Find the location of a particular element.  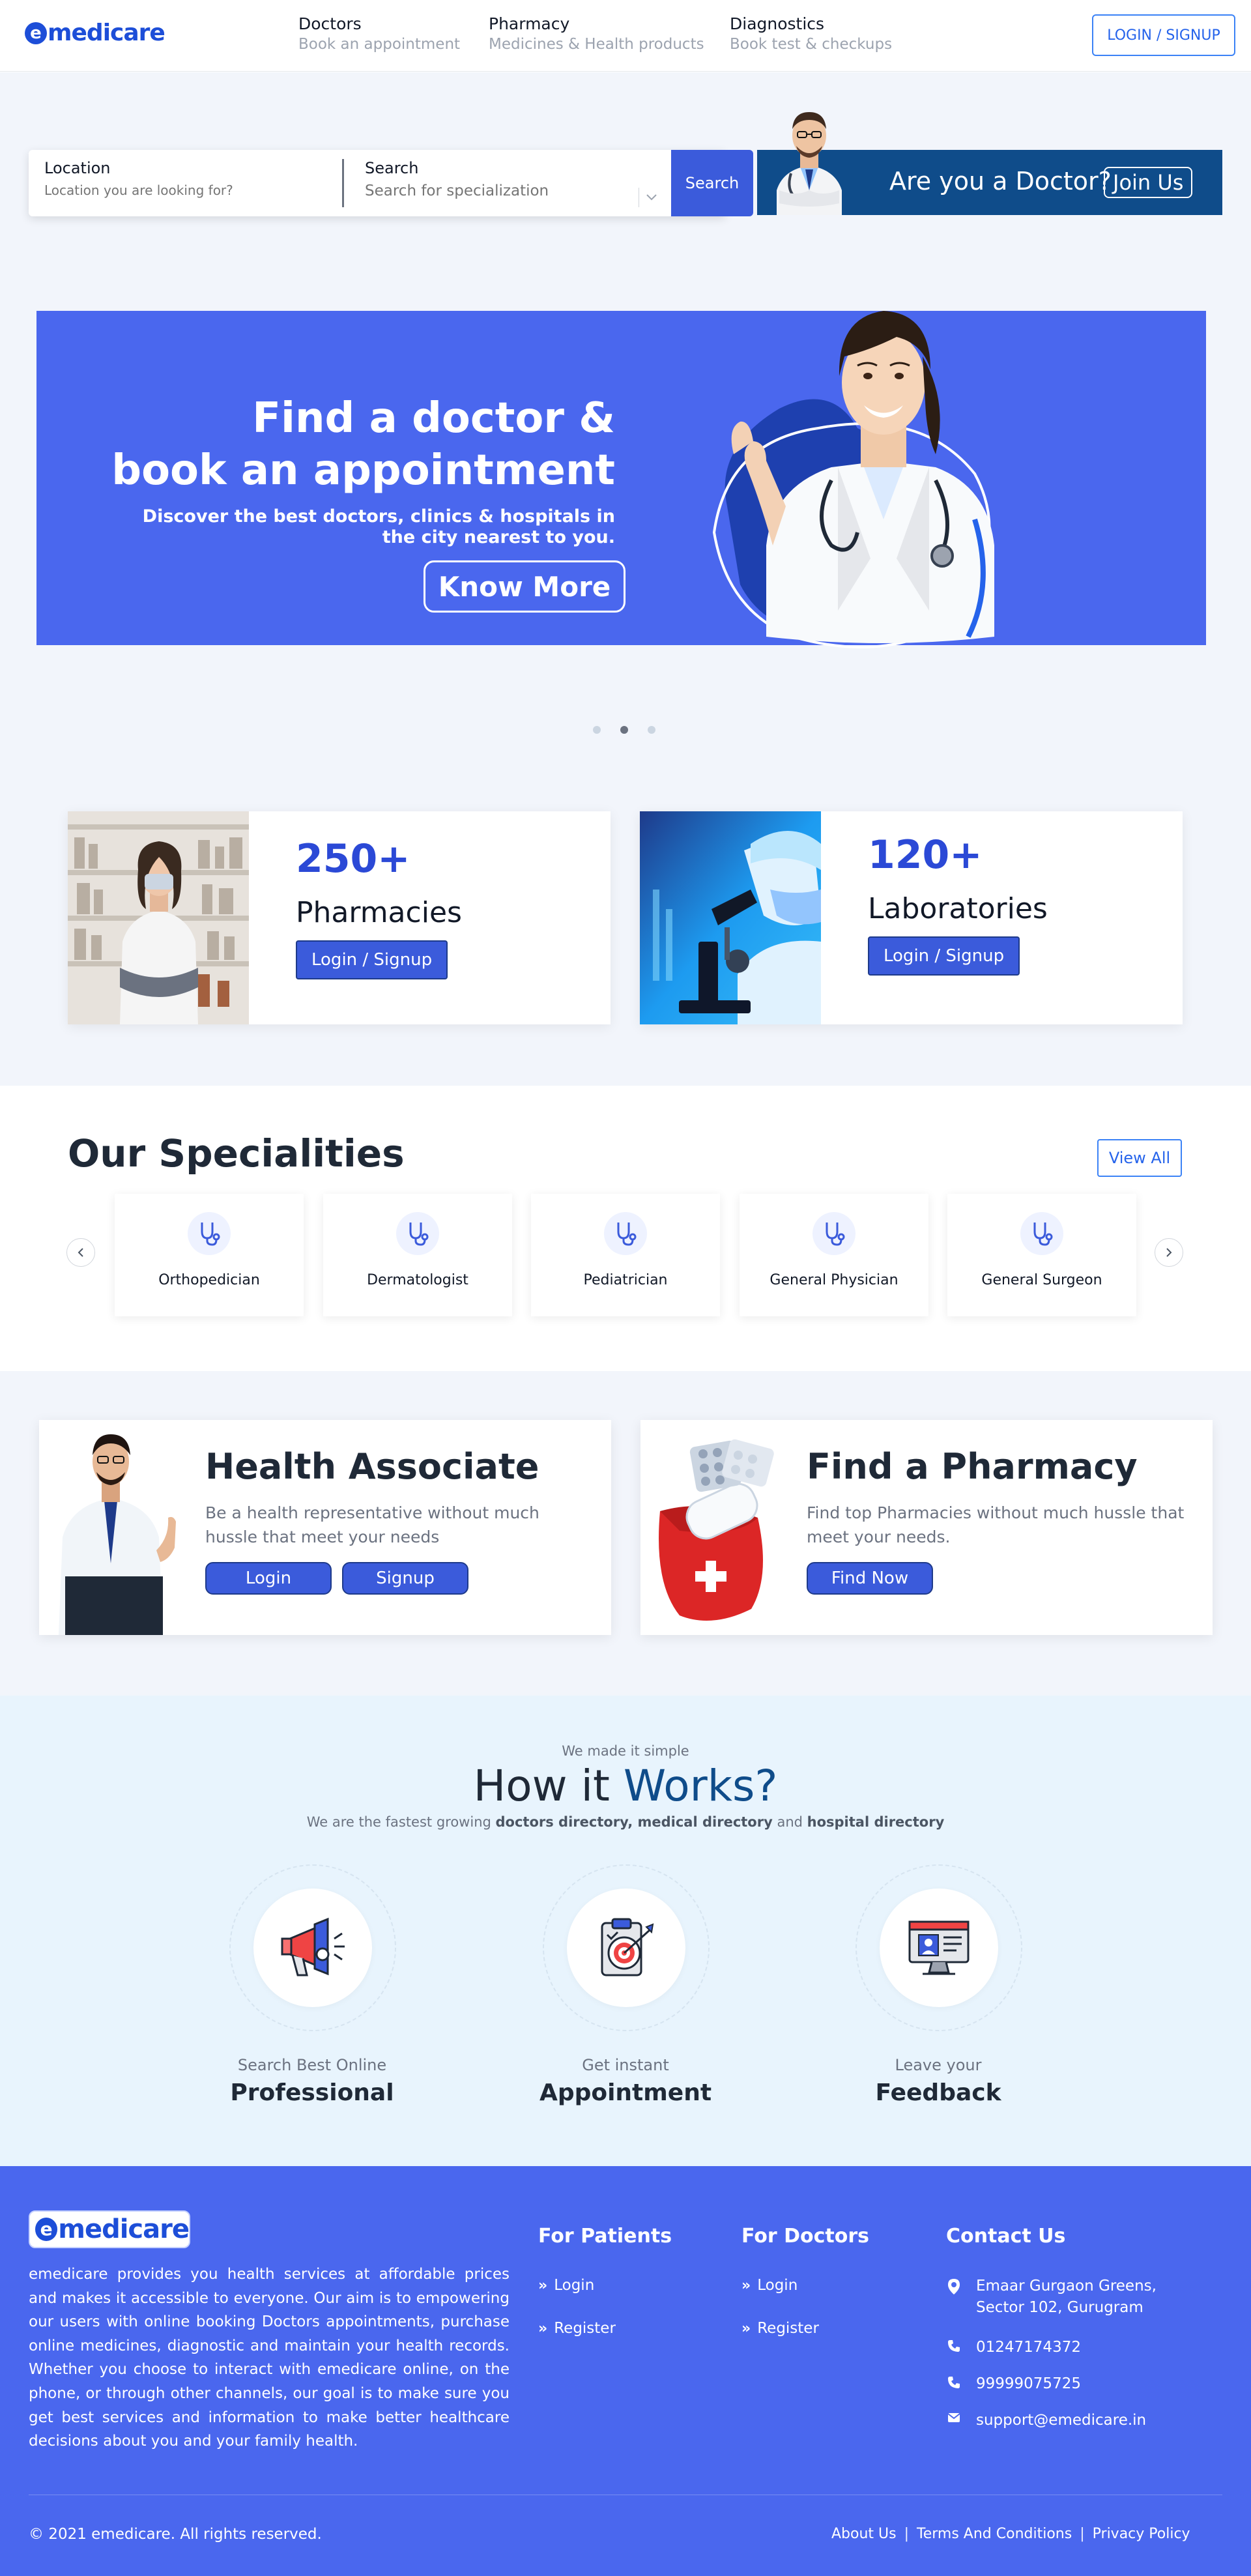

contact-phone-1: 01247174372 is located at coordinates (1013, 2347).